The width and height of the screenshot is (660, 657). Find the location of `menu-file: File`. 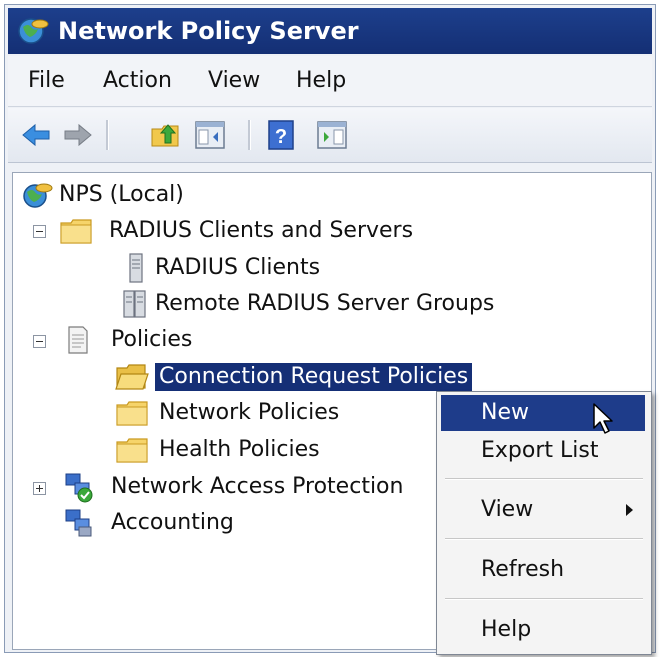

menu-file: File is located at coordinates (46, 81).